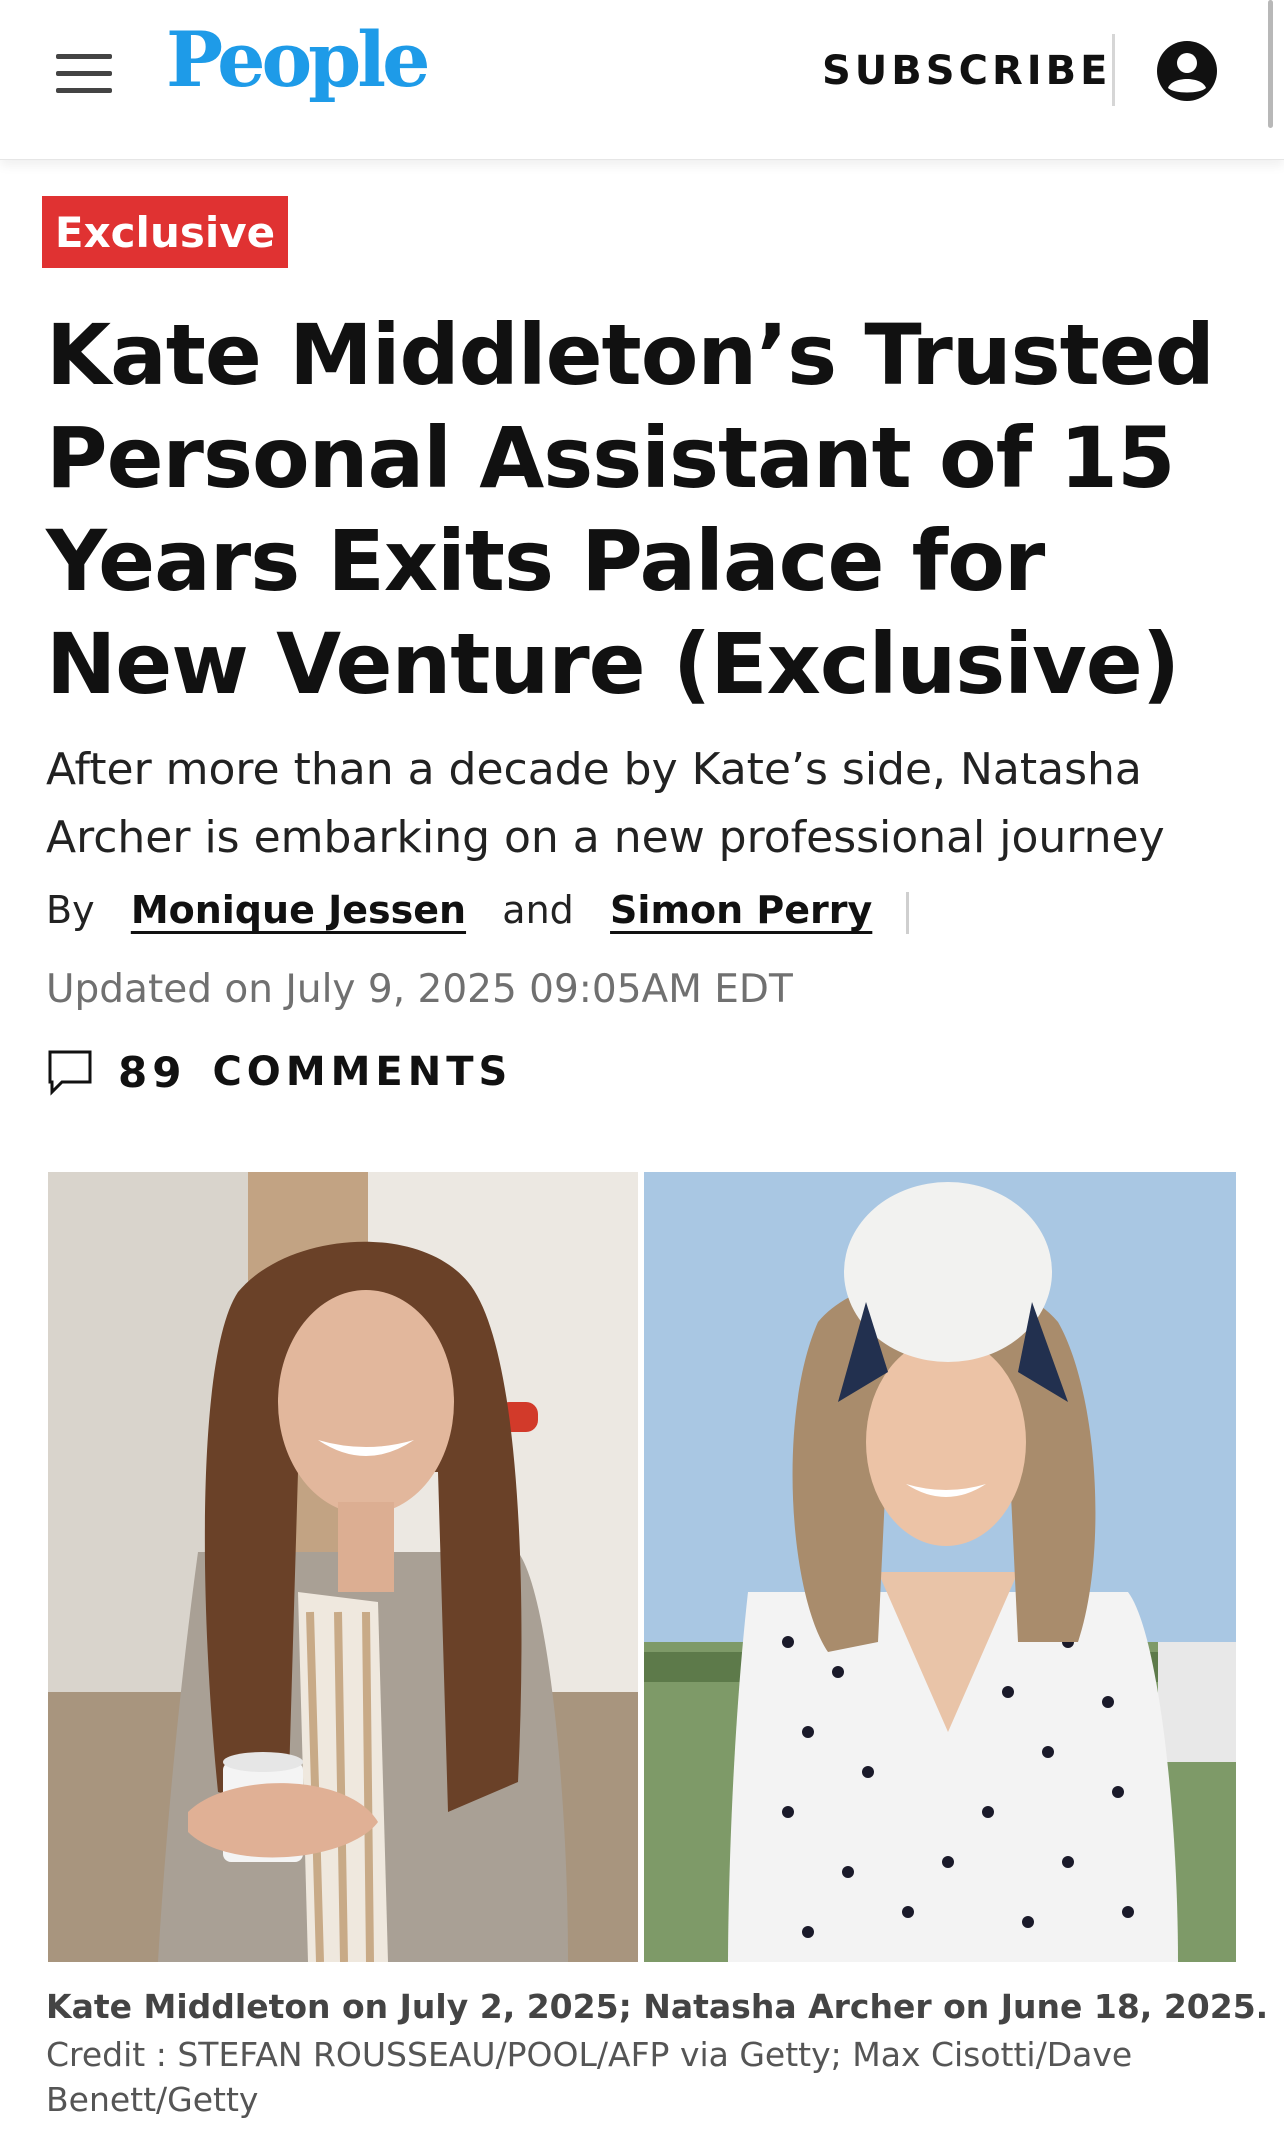 This screenshot has height=2149, width=1284. I want to click on site-header: People SUBSCRIBE, so click(642, 80).